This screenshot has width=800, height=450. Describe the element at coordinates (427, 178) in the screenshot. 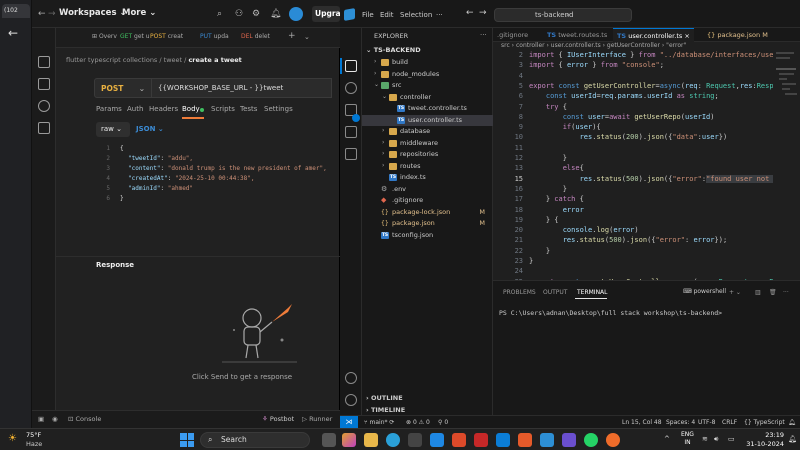

I see `tree-item: TS index.ts` at that location.